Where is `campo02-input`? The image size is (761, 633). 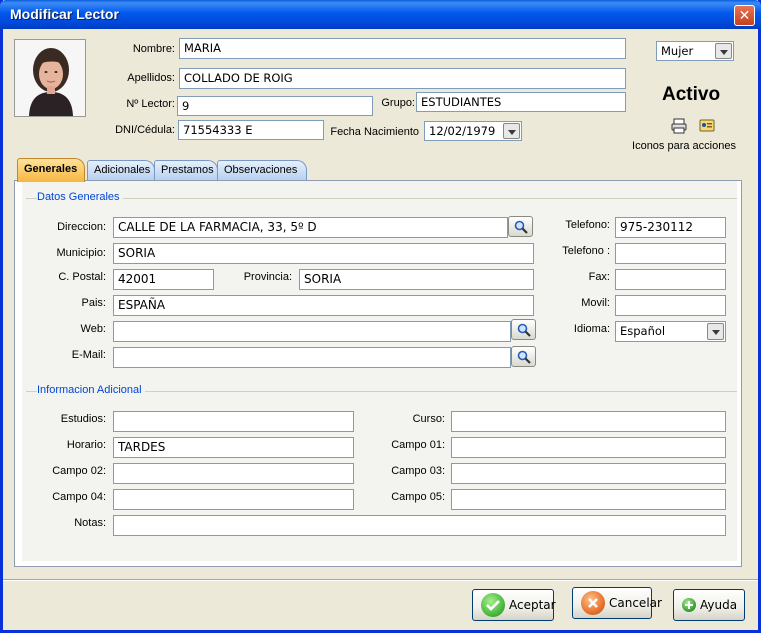 campo02-input is located at coordinates (233, 473).